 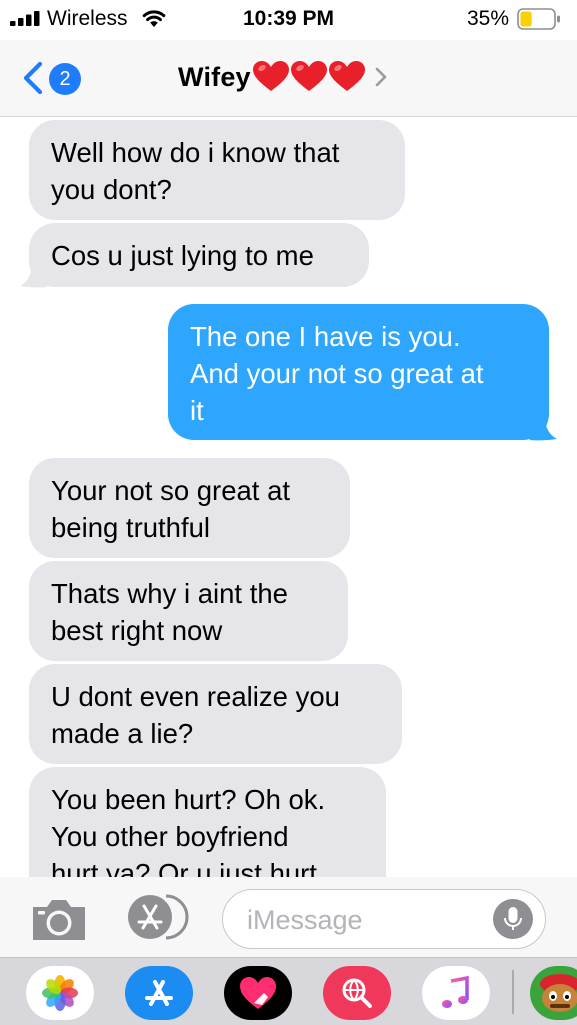 What do you see at coordinates (59, 920) in the screenshot?
I see `camera-icon` at bounding box center [59, 920].